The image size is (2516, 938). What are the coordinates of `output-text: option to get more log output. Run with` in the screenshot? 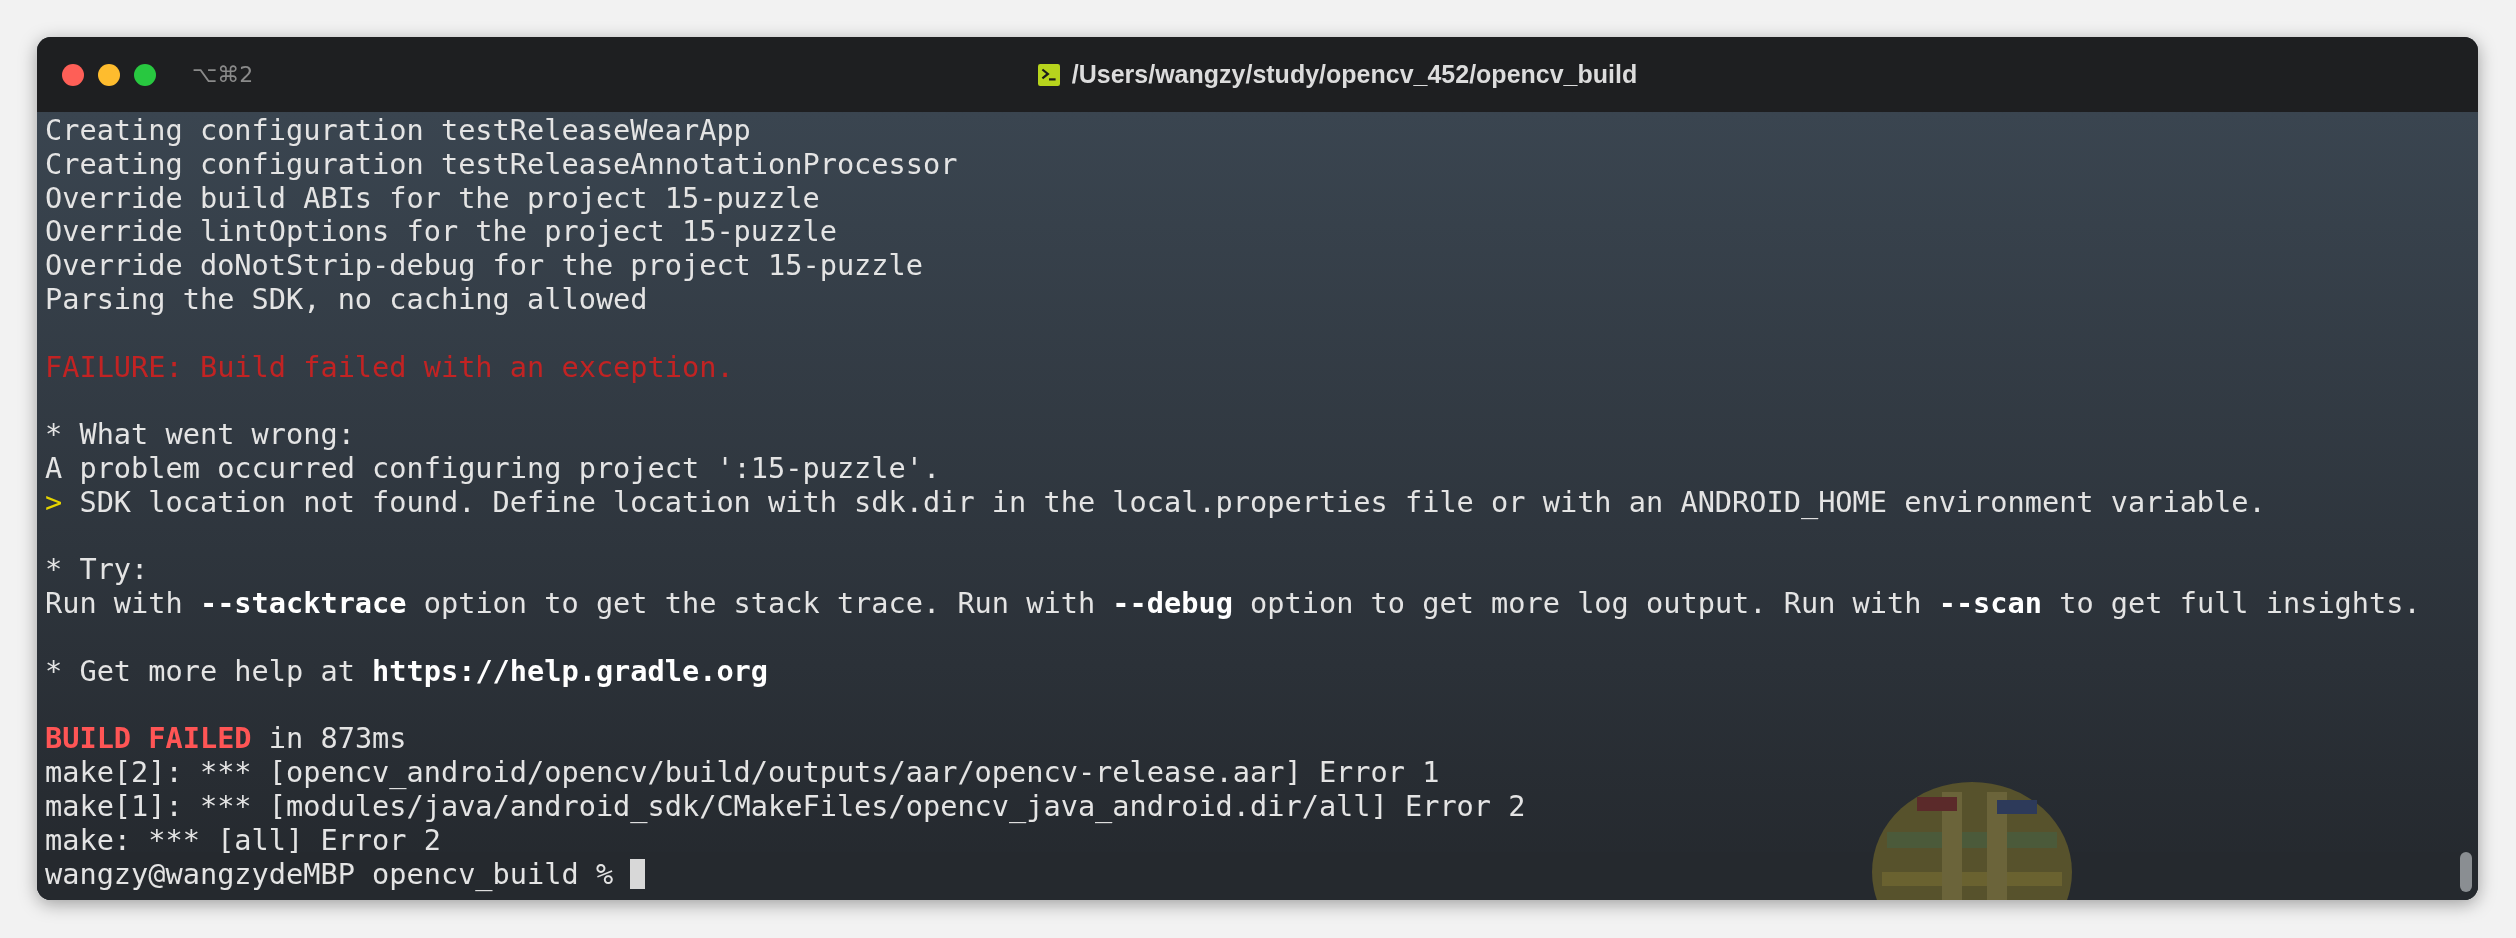 It's located at (1586, 603).